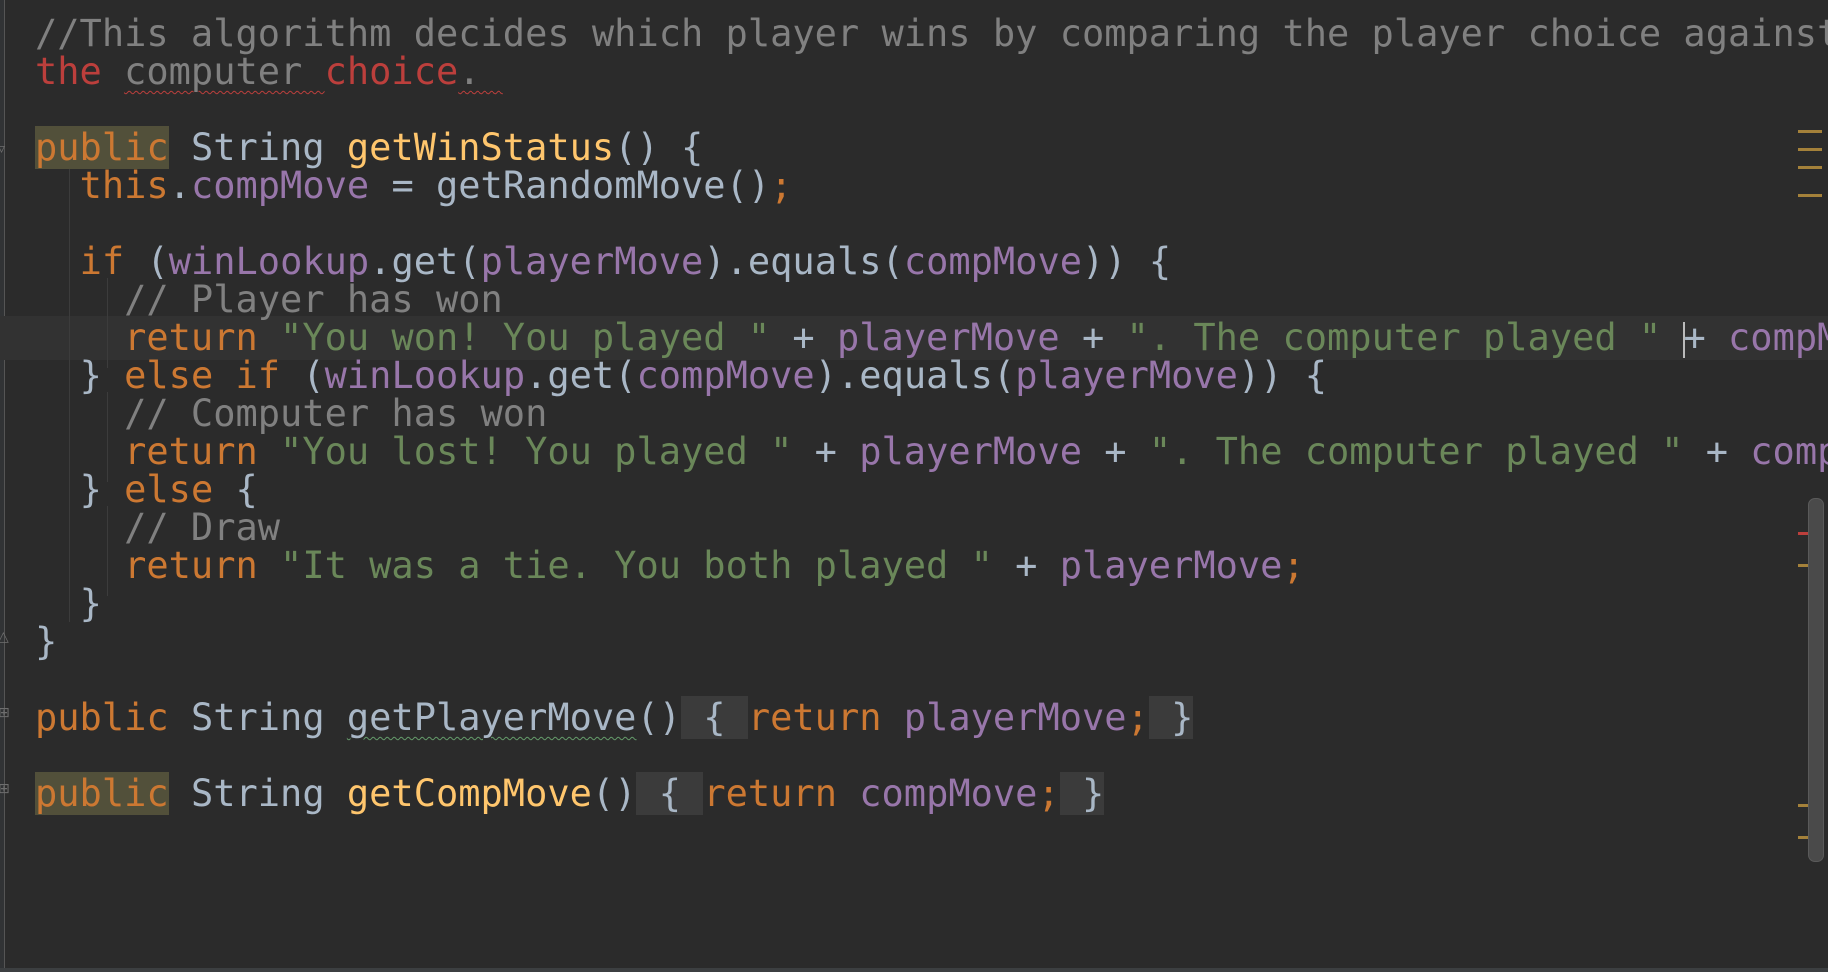 The width and height of the screenshot is (1828, 972). Describe the element at coordinates (570, 185) in the screenshot. I see `assign-expr: = getRandomMove()` at that location.